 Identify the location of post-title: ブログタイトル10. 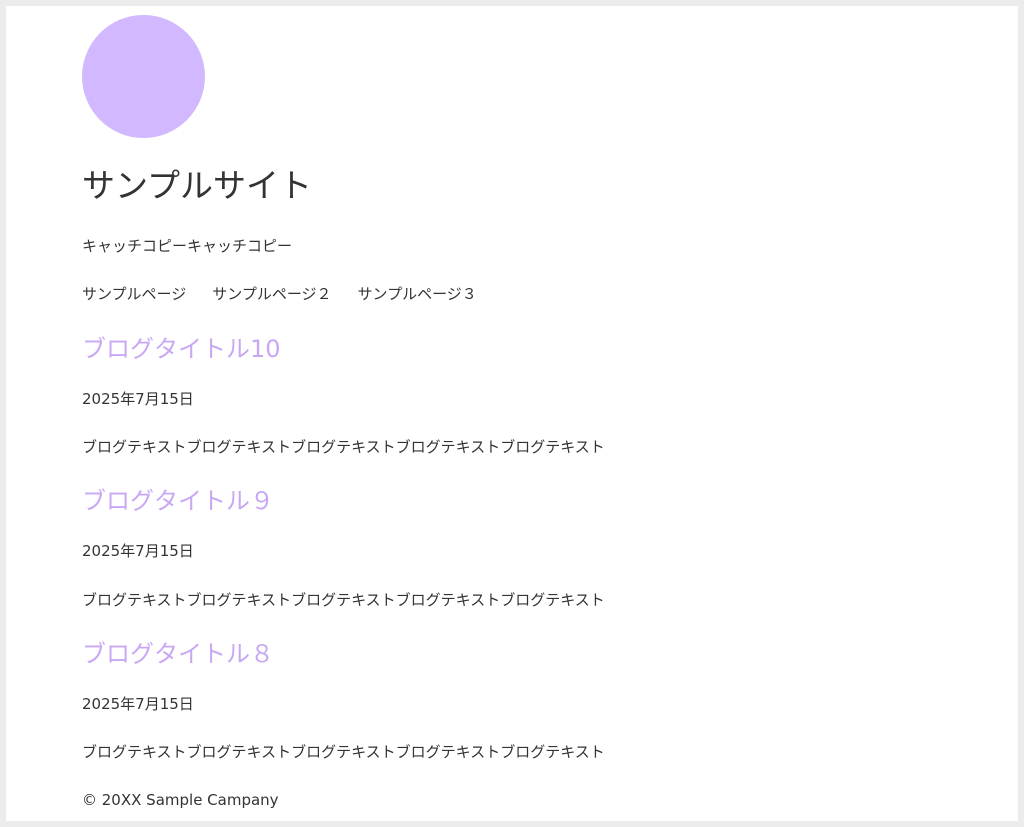
(181, 349).